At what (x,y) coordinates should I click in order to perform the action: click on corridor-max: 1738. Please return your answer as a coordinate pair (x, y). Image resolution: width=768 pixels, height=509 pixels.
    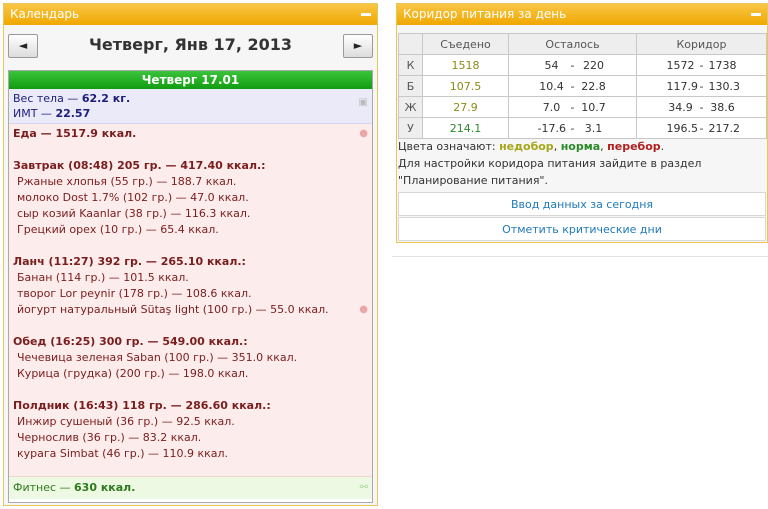
    Looking at the image, I should click on (722, 65).